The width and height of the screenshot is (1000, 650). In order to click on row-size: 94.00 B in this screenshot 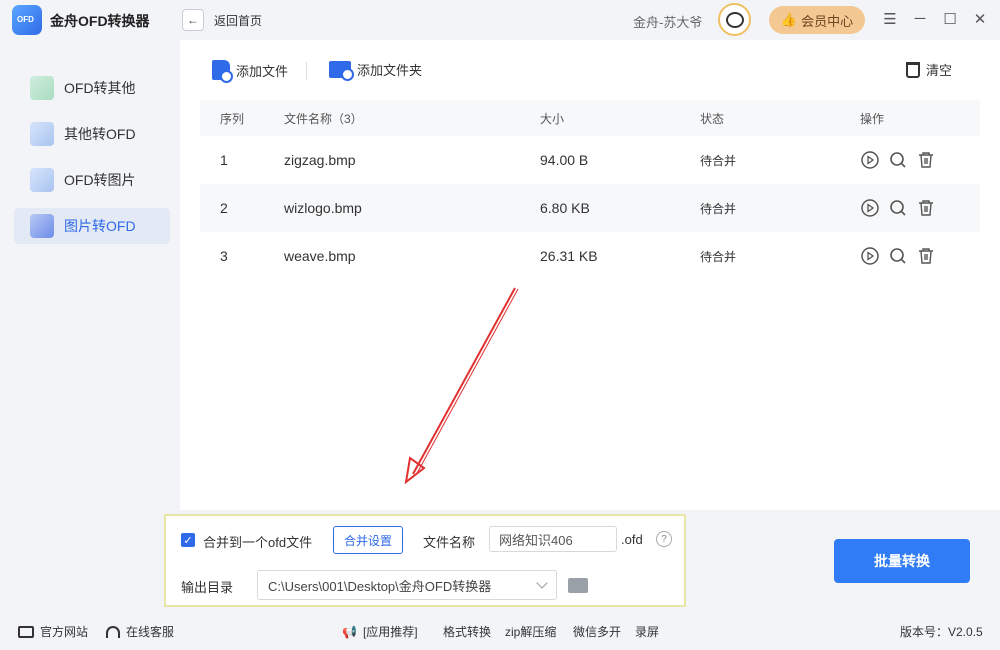, I will do `click(564, 160)`.